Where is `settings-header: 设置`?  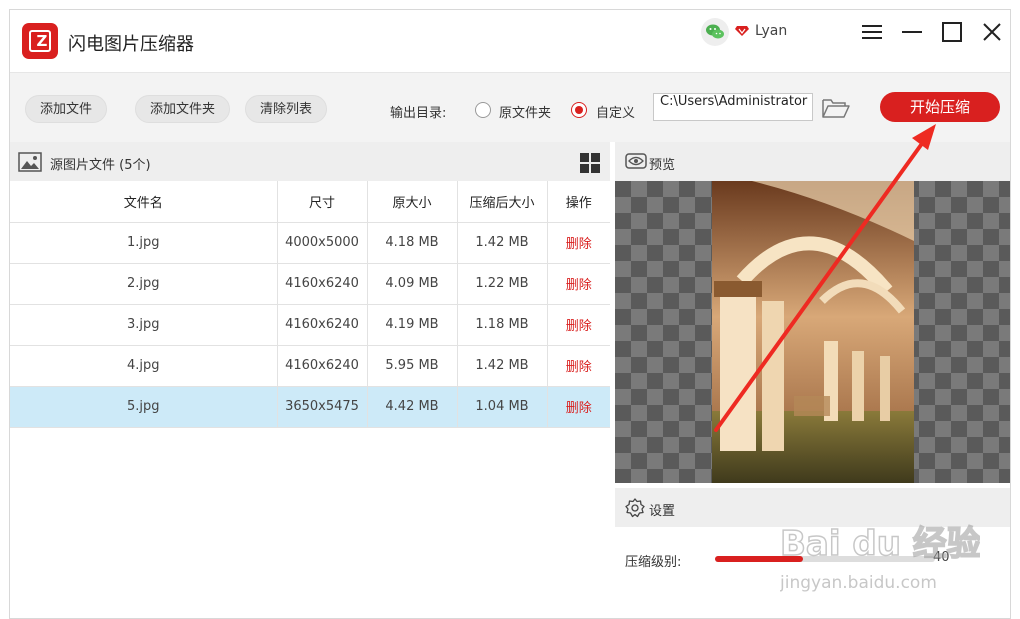
settings-header: 设置 is located at coordinates (812, 507).